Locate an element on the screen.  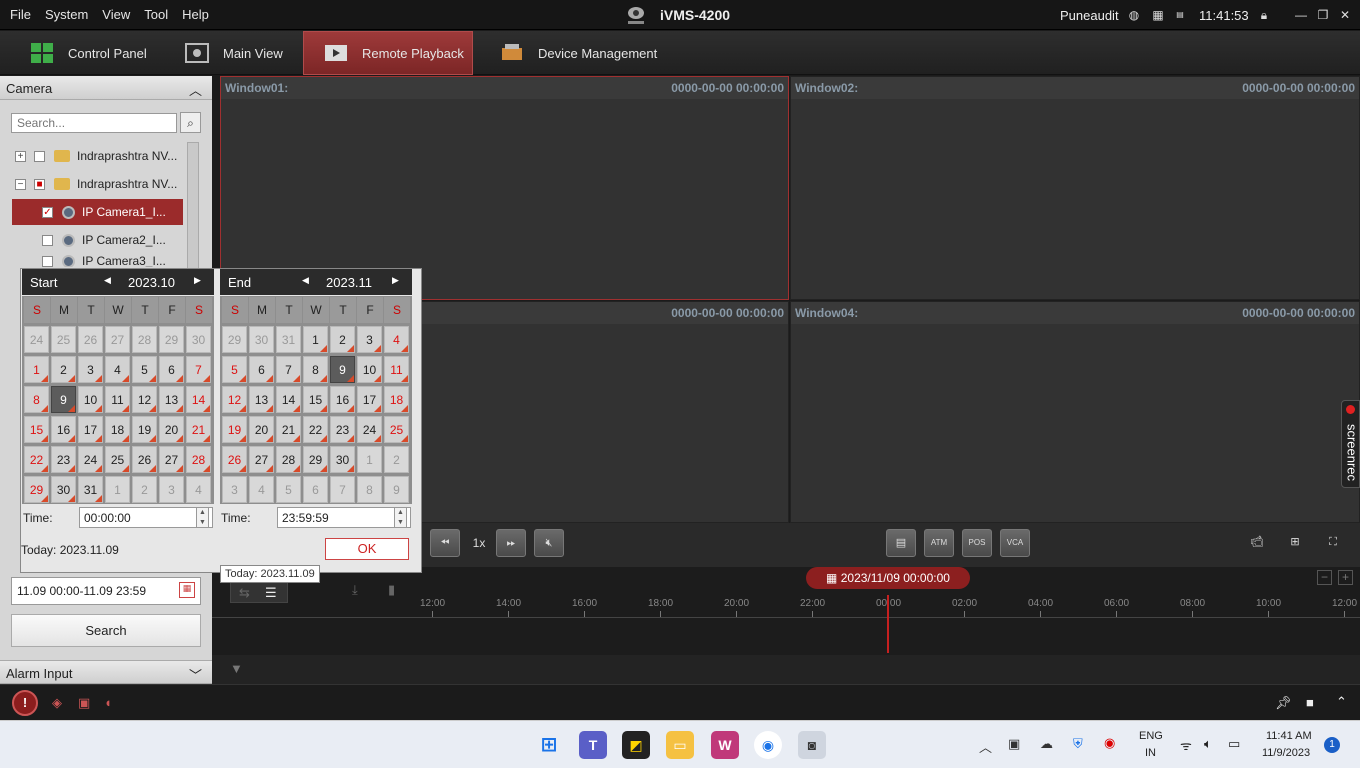
expand-chevron-icon: ﹀ is located at coordinates (195, 674).